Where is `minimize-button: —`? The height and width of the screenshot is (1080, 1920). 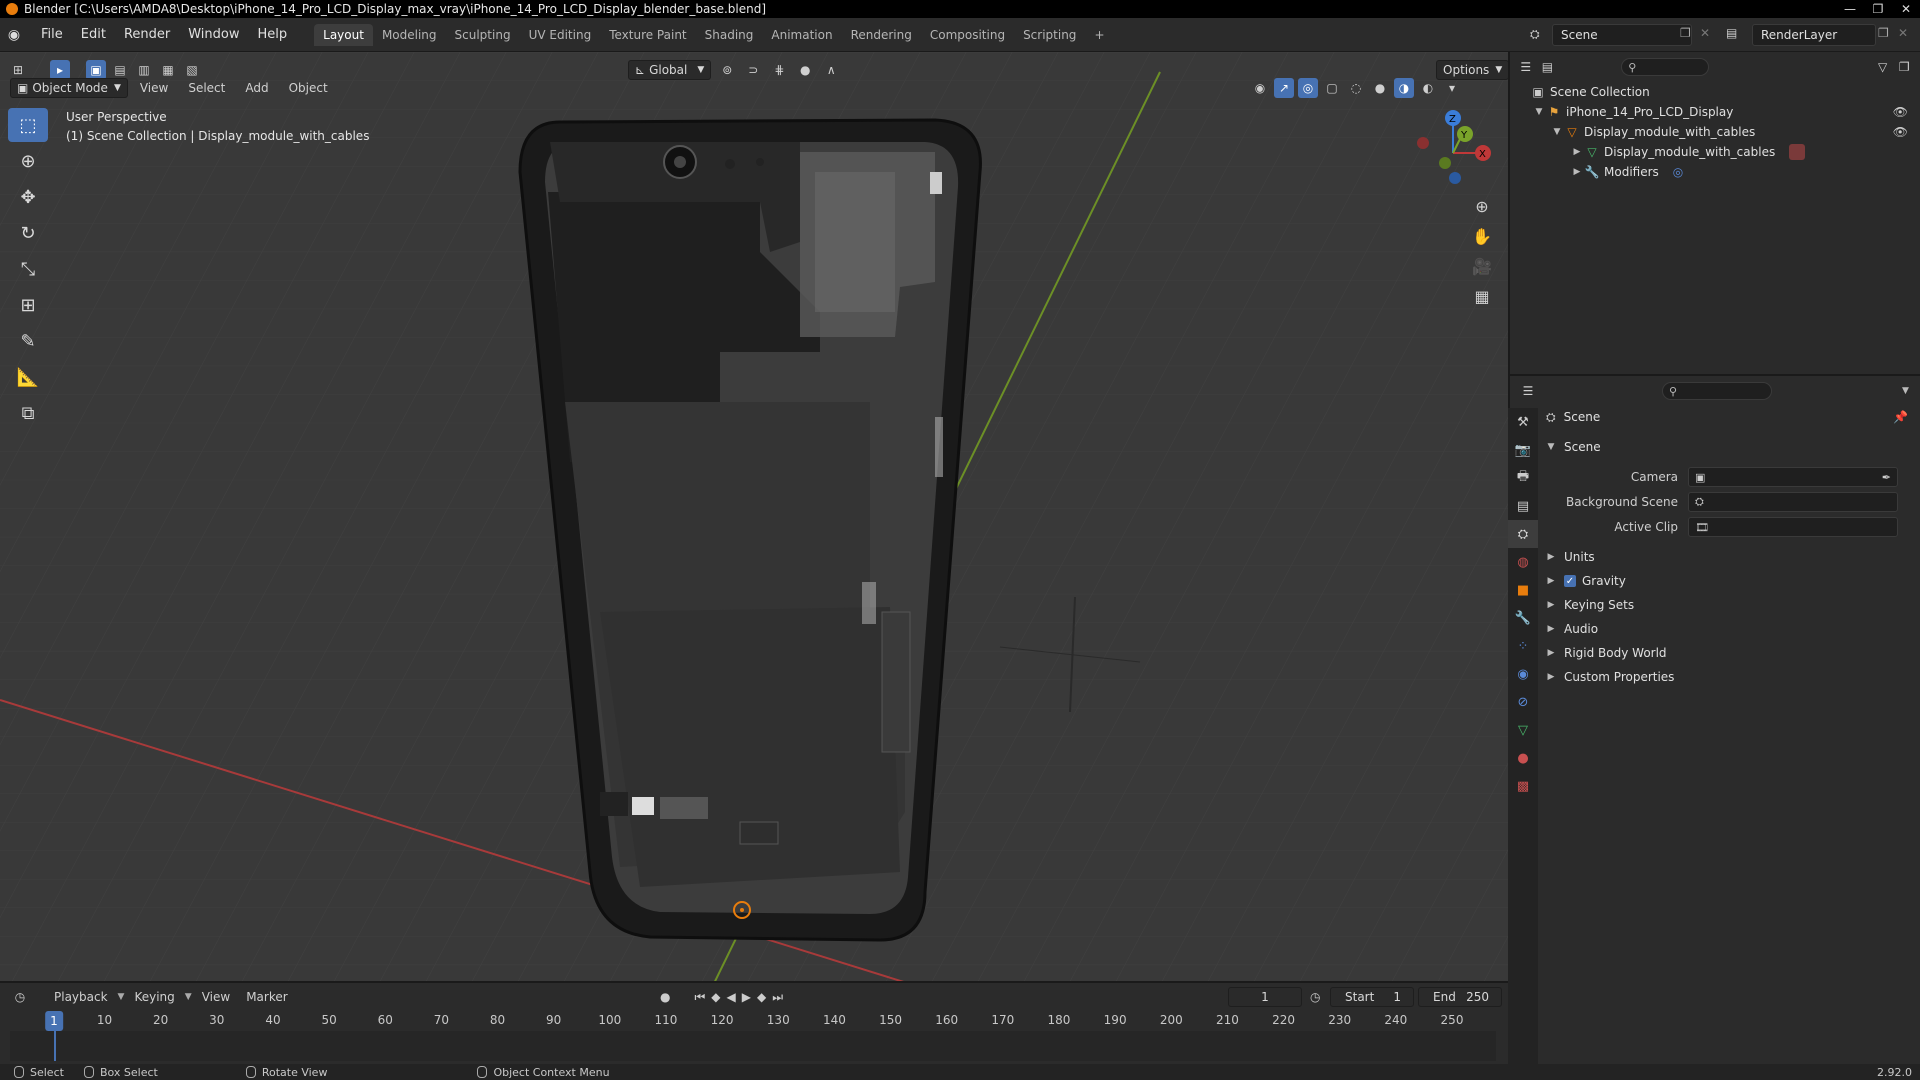 minimize-button: — is located at coordinates (1850, 9).